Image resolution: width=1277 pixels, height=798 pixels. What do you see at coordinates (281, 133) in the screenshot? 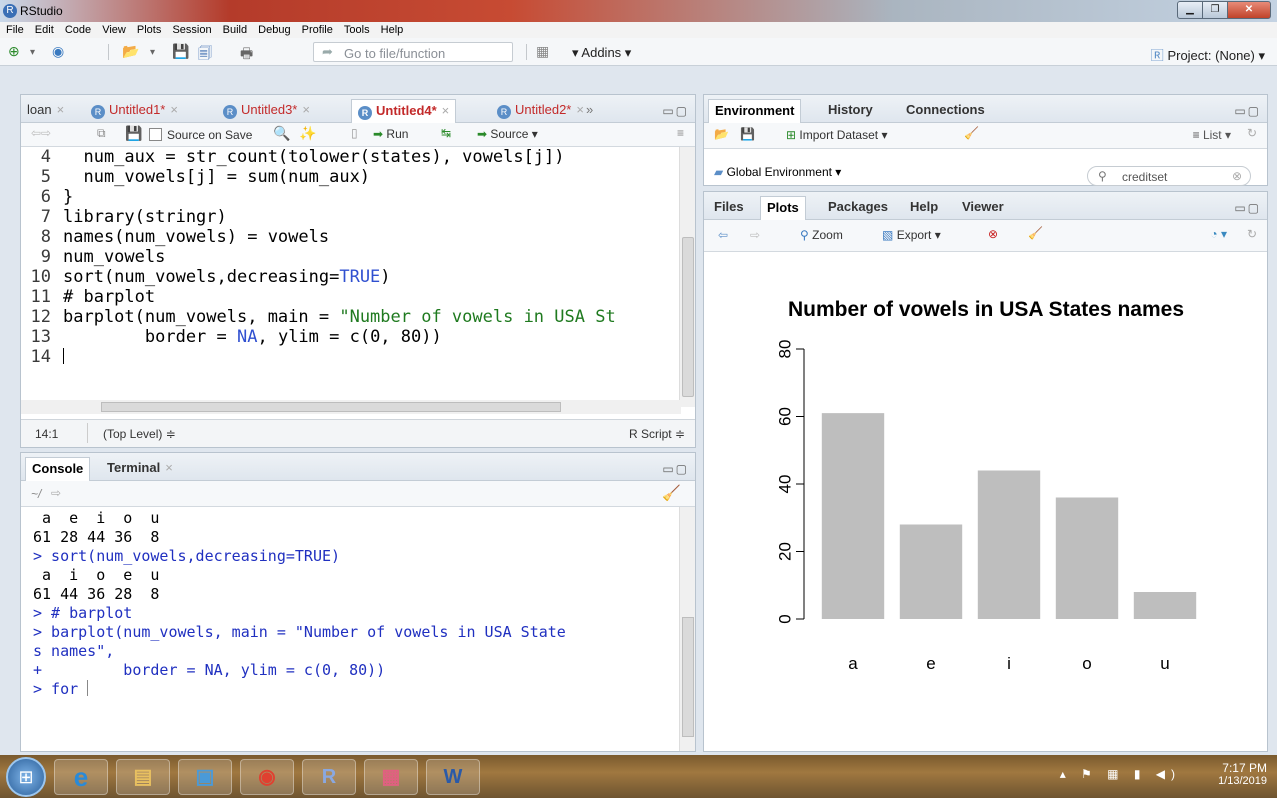
I see `search-icon: 🔍` at bounding box center [281, 133].